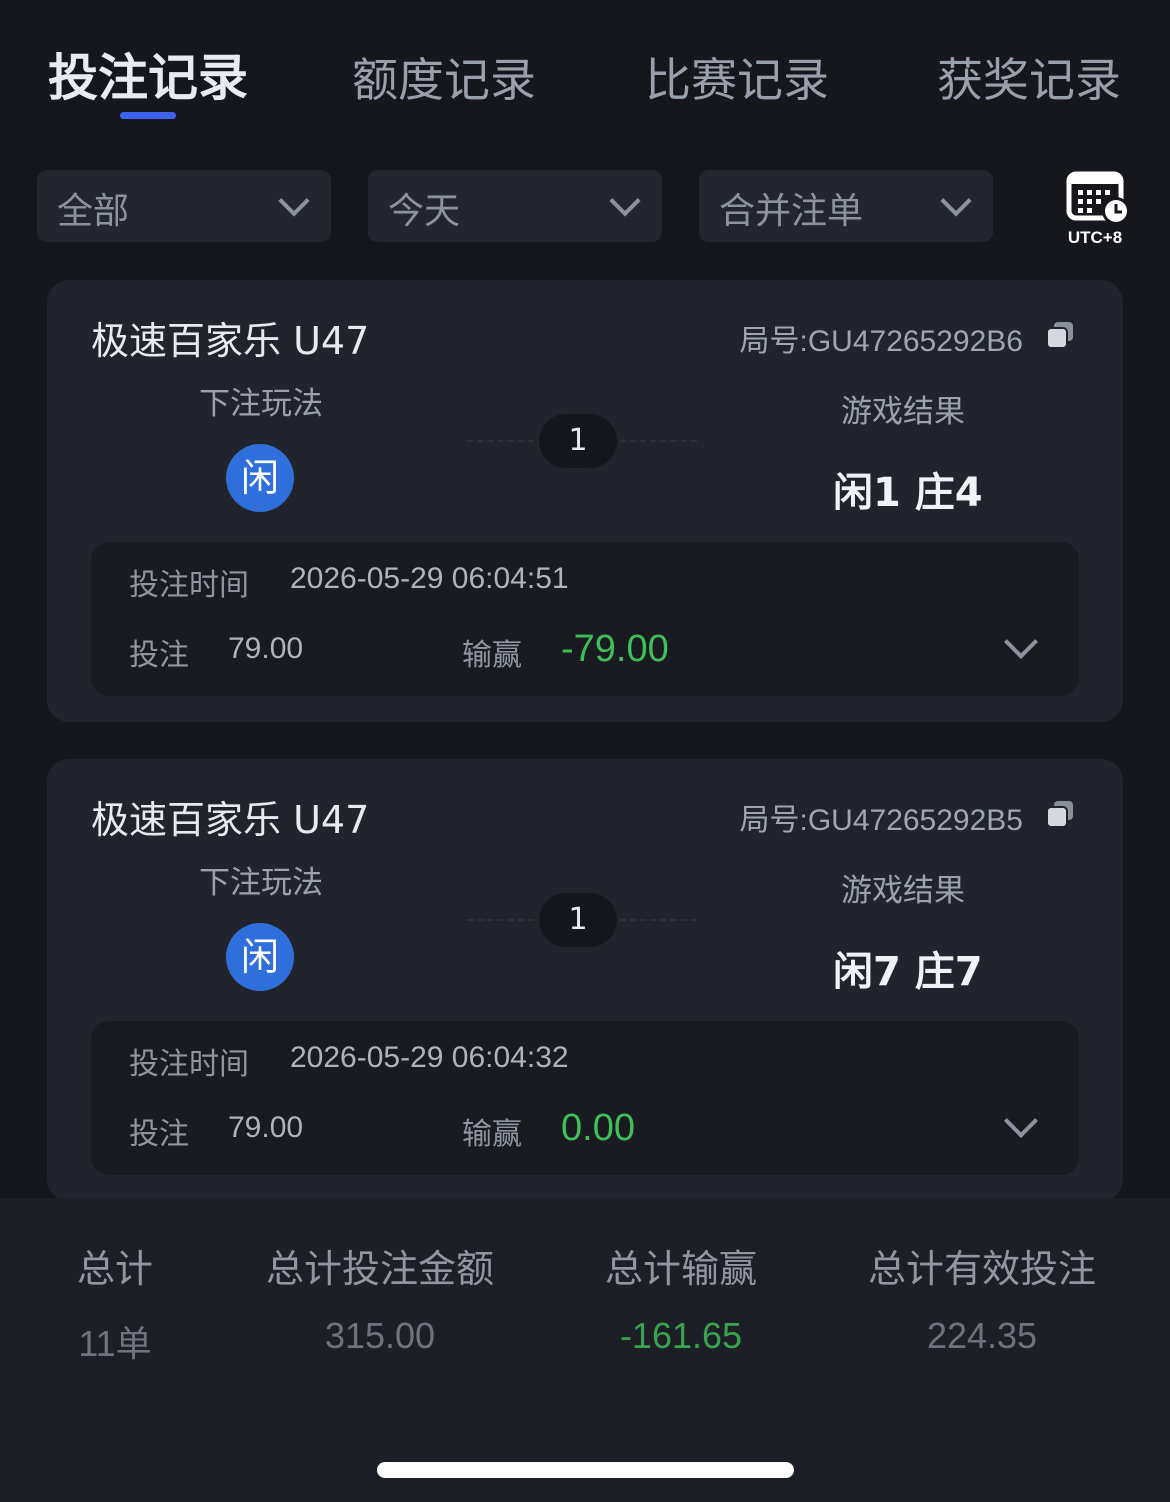 This screenshot has height=1502, width=1170. I want to click on tab-prize-records: 获奖记录, so click(1029, 77).